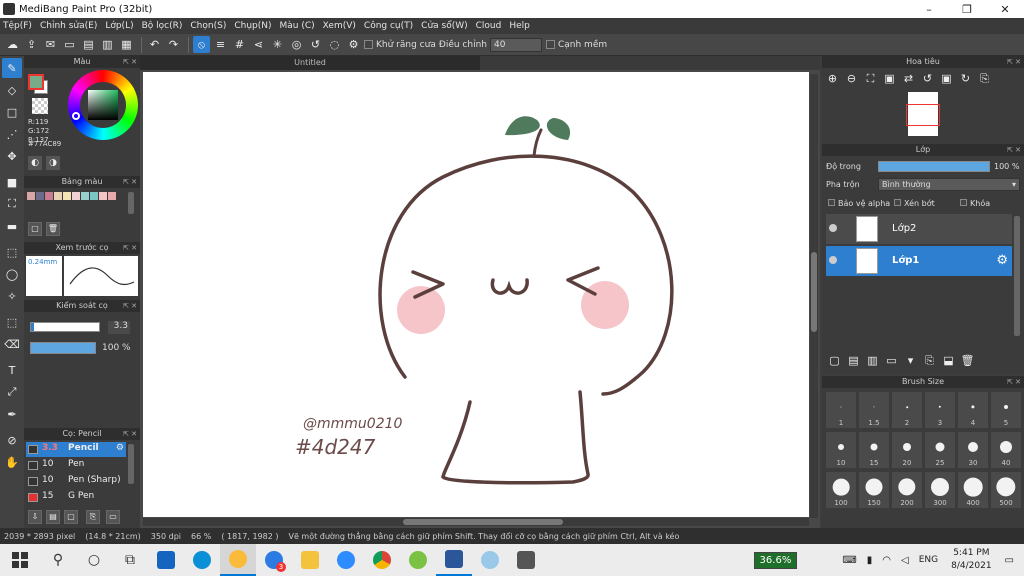 This screenshot has height=576, width=1024. What do you see at coordinates (388, 26) in the screenshot?
I see `menu-tools: Công cụ(T)` at bounding box center [388, 26].